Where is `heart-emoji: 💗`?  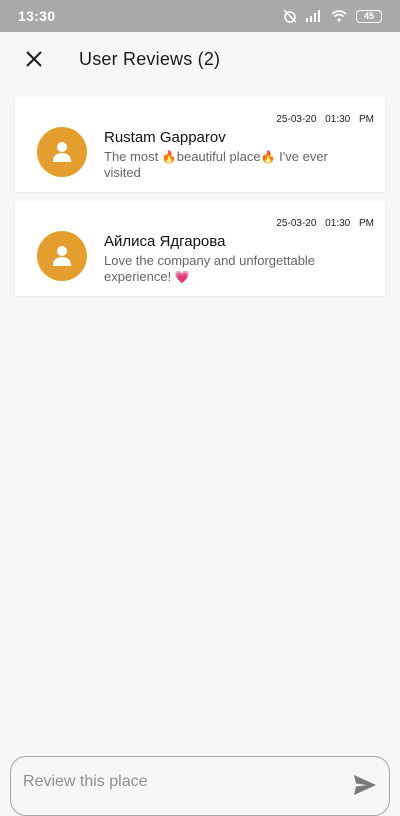
heart-emoji: 💗 is located at coordinates (182, 277).